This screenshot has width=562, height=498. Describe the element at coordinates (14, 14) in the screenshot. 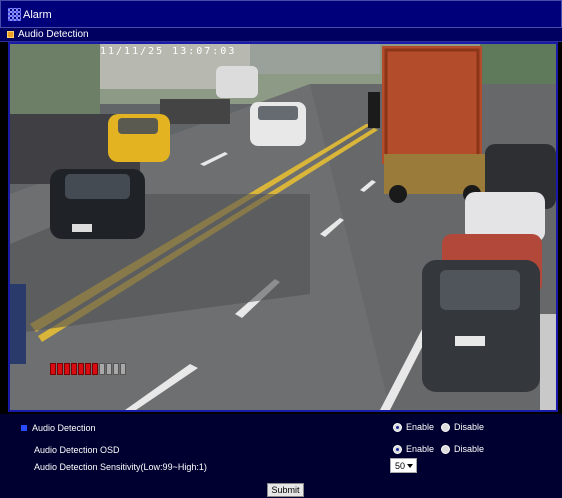

I see `grid-icon` at that location.